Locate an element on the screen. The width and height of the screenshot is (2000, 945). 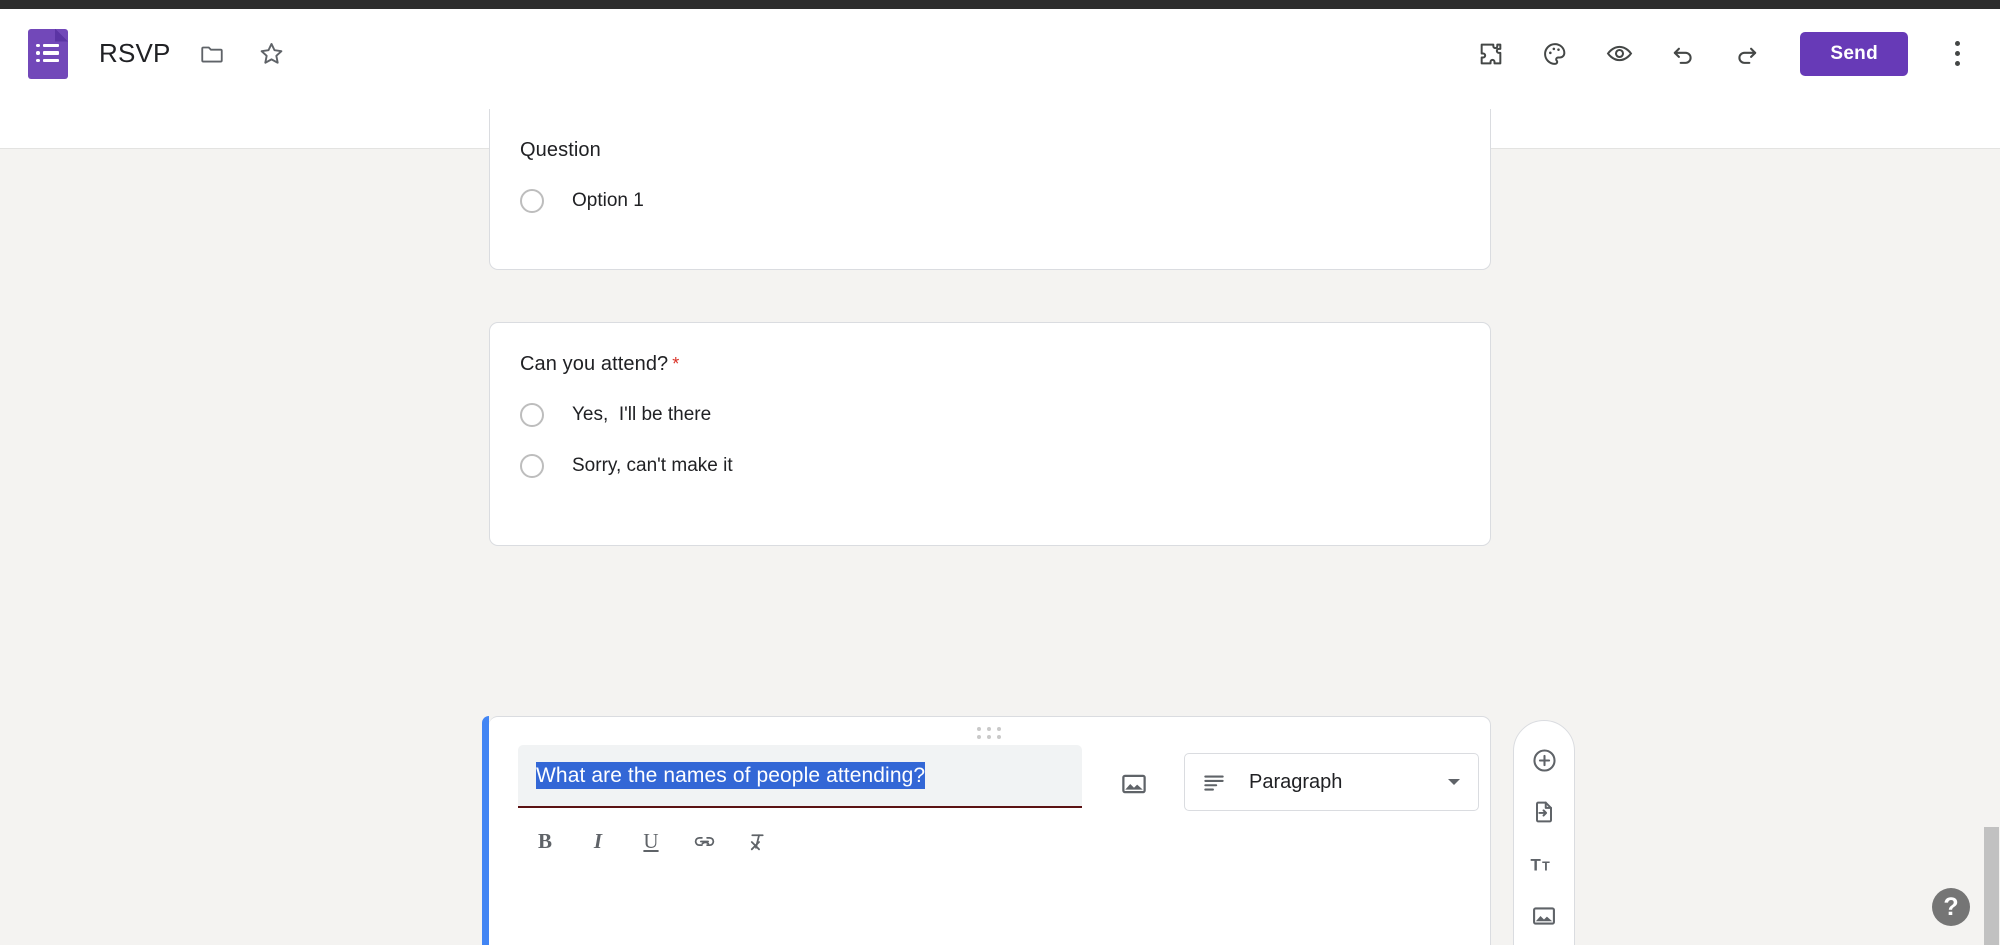
more-options-icon is located at coordinates (1957, 54).